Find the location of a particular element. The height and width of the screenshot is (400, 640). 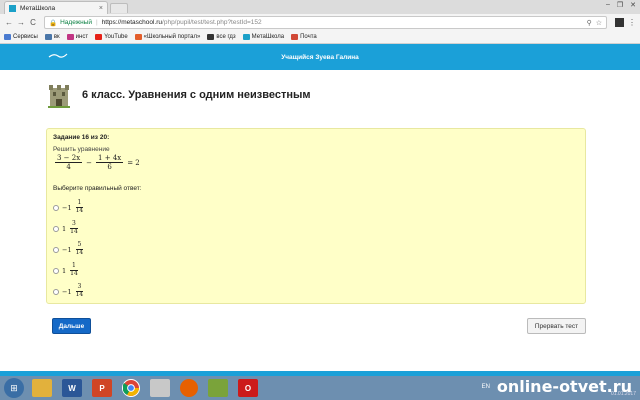

bookmark-item: «Школьный портал» is located at coordinates (167, 37).